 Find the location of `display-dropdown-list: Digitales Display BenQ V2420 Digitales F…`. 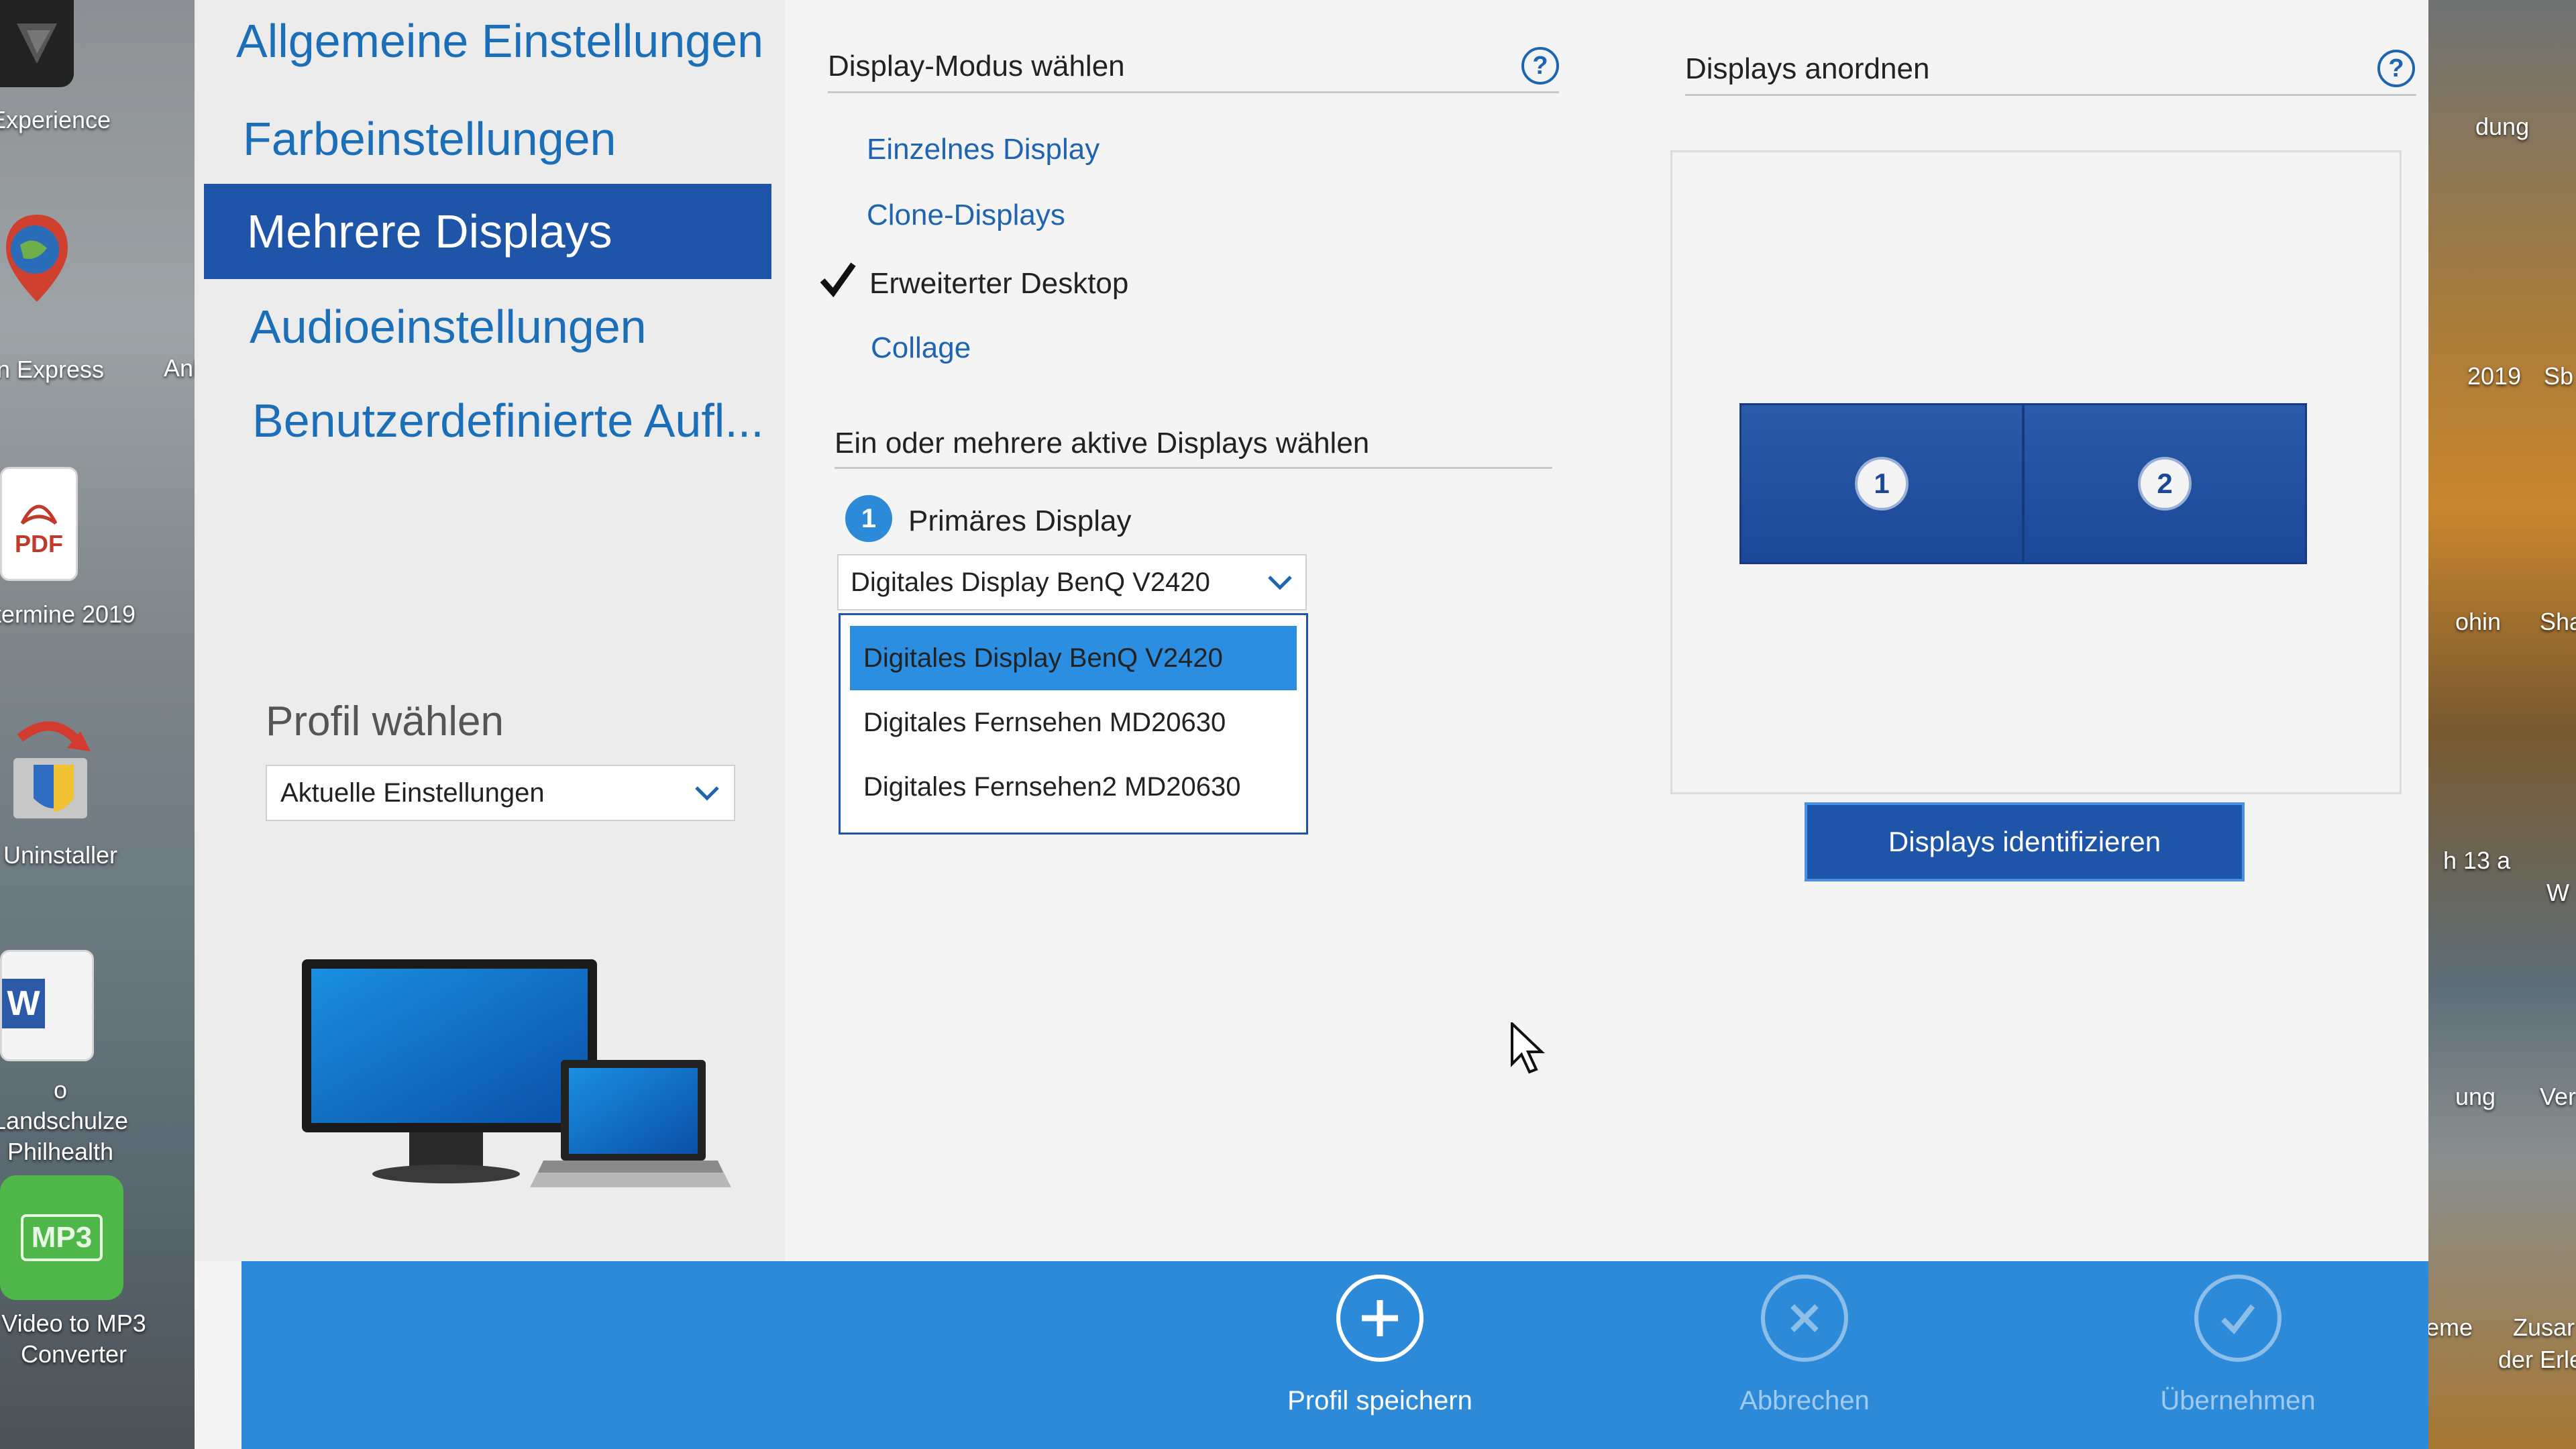

display-dropdown-list: Digitales Display BenQ V2420 Digitales F… is located at coordinates (1073, 724).